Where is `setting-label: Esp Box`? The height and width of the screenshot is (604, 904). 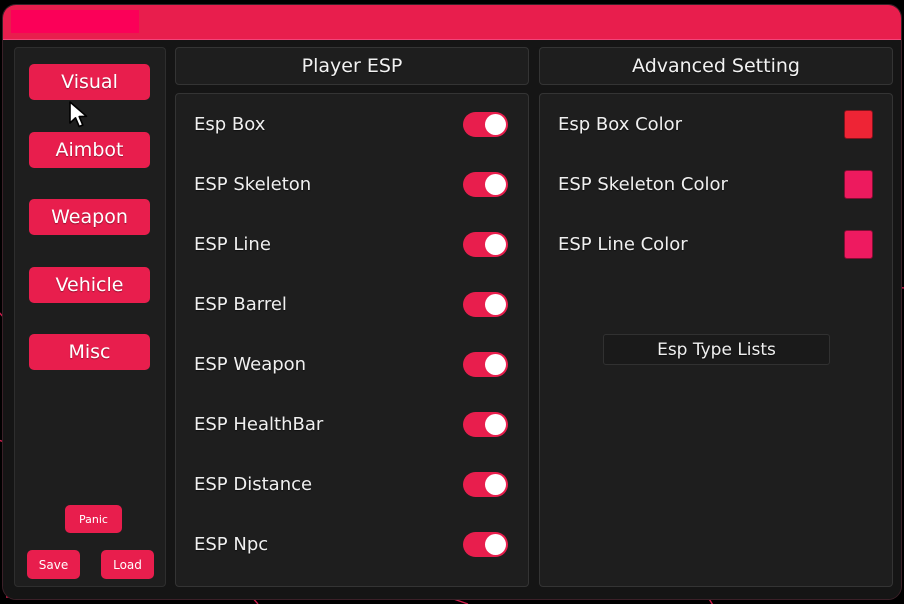 setting-label: Esp Box is located at coordinates (230, 124).